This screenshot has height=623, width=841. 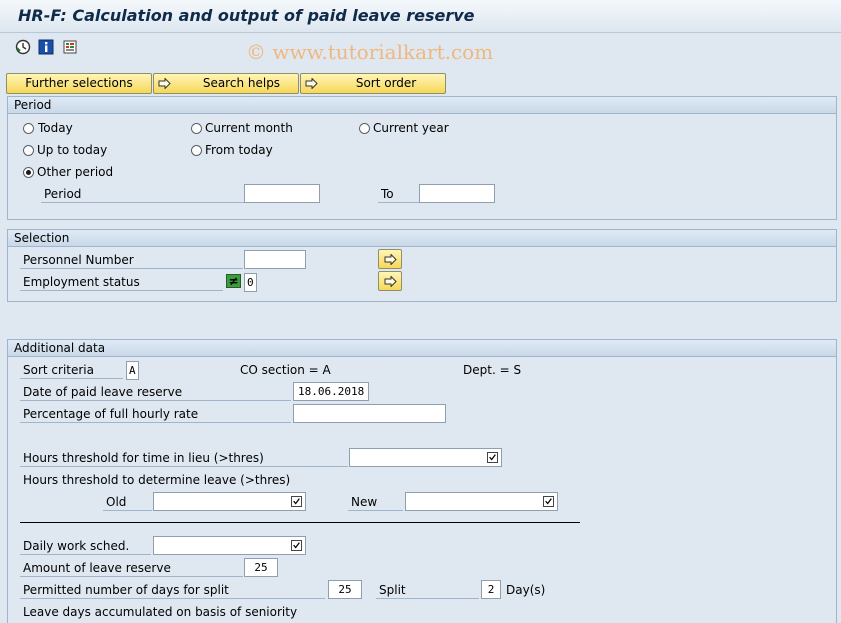 I want to click on employment-status-input: 0, so click(x=250, y=282).